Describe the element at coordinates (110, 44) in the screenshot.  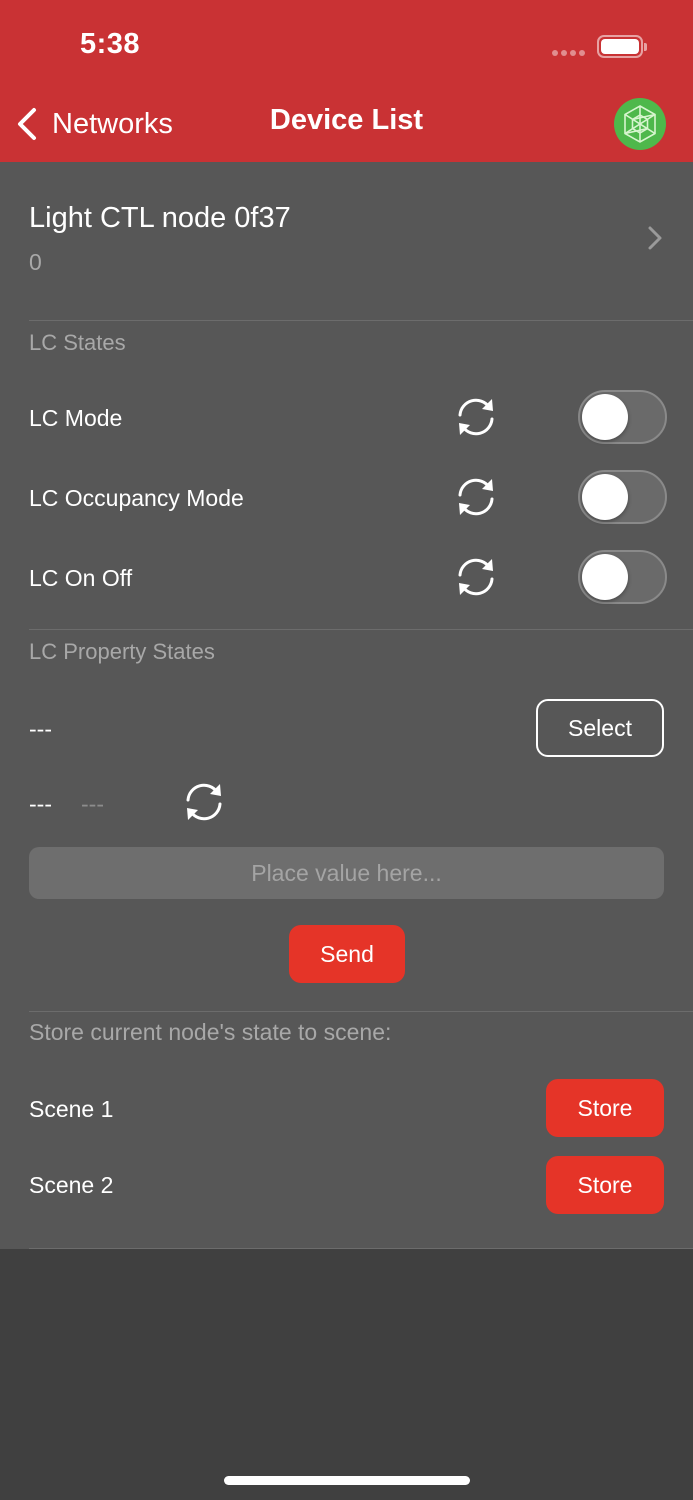
I see `status-time: 5:38` at that location.